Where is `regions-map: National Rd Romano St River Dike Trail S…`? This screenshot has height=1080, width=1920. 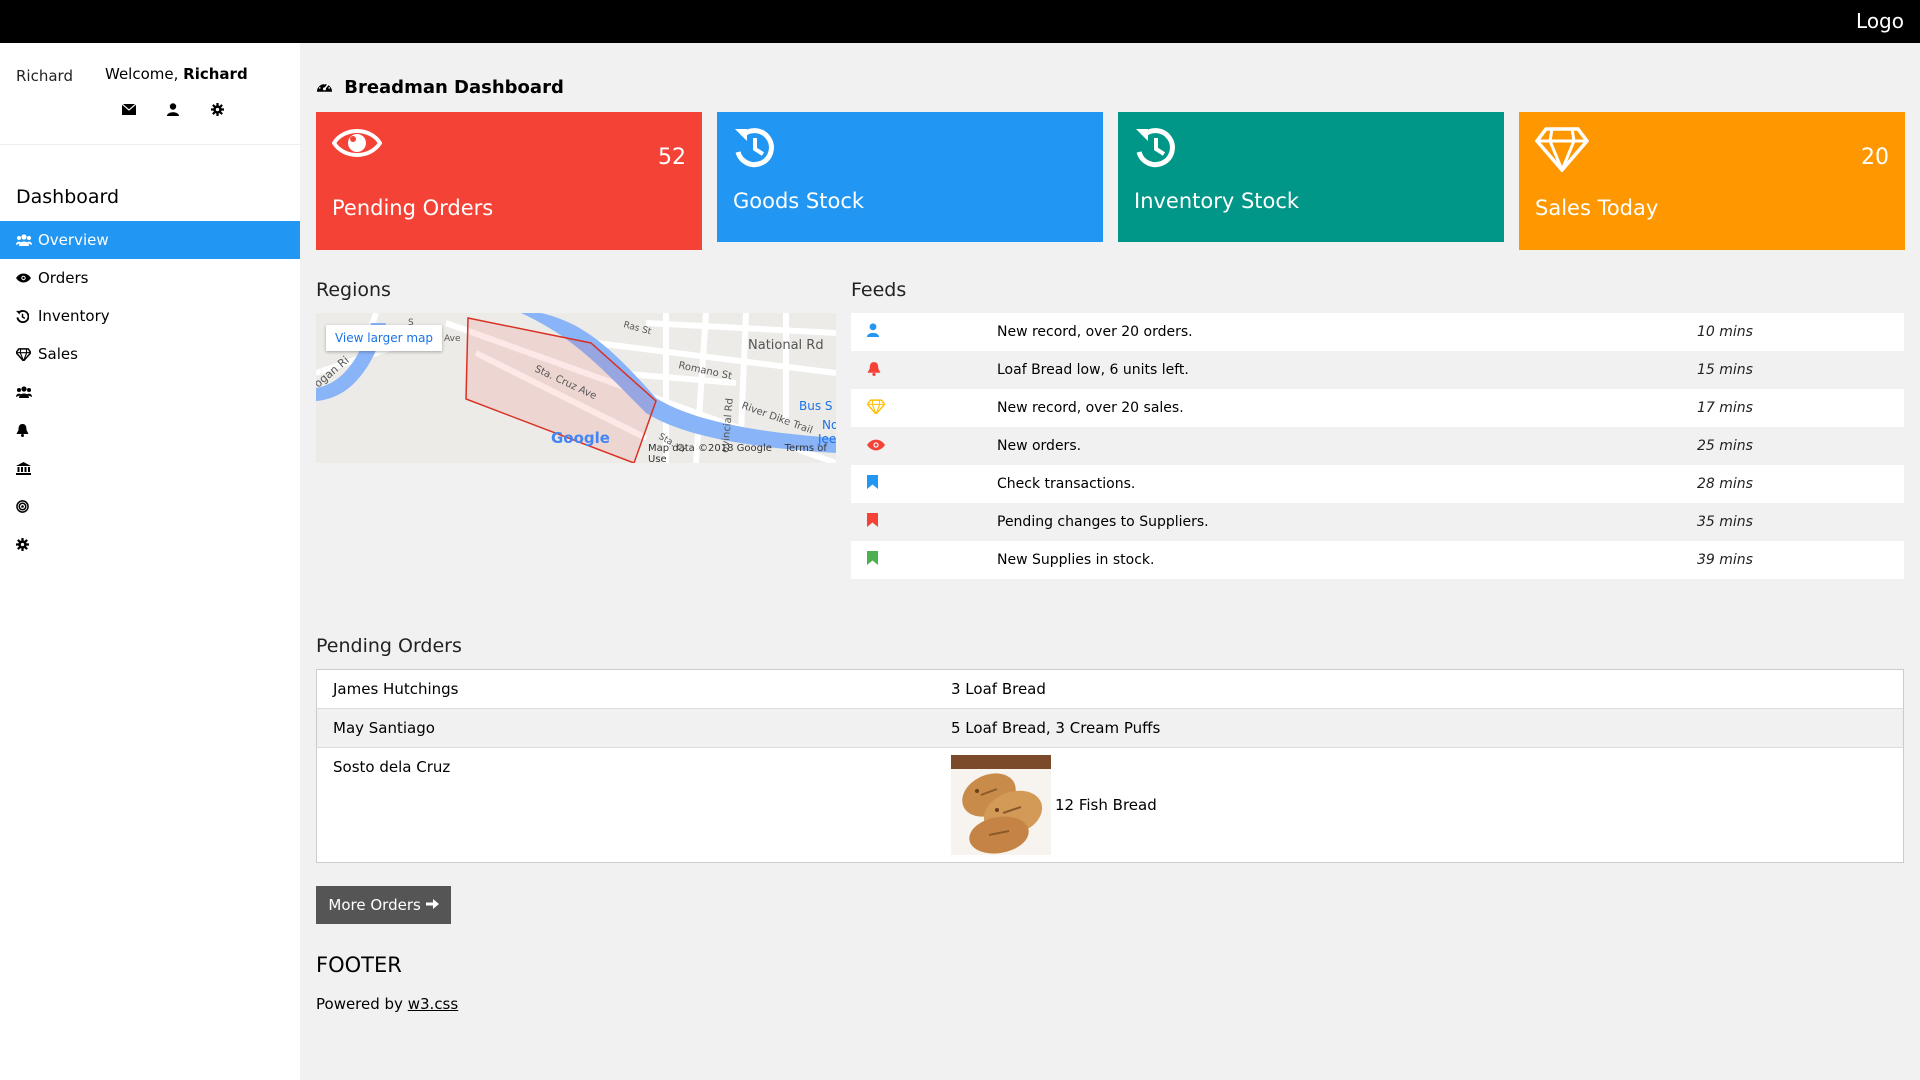
regions-map: National Rd Romano St River Dike Trail S… is located at coordinates (576, 388).